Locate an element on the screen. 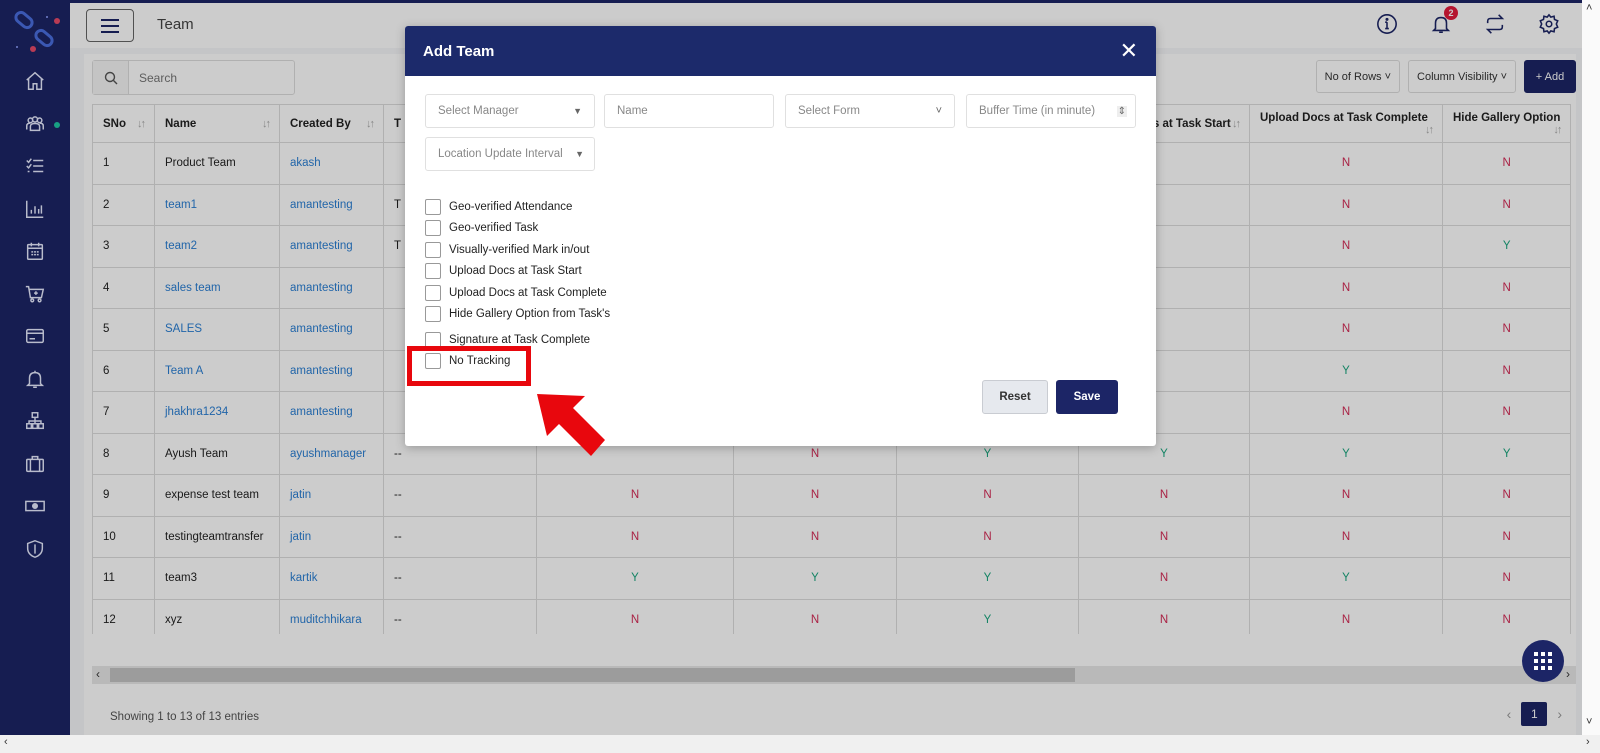 The image size is (1600, 753). modal-title: Add Team is located at coordinates (459, 51).